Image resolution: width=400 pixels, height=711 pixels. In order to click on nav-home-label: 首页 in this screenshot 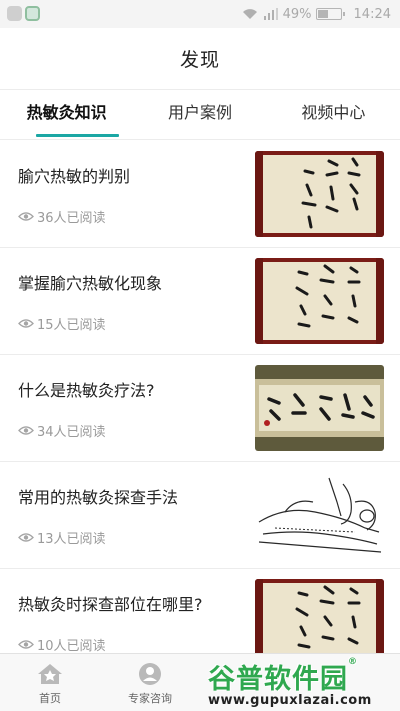, I will do `click(50, 698)`.